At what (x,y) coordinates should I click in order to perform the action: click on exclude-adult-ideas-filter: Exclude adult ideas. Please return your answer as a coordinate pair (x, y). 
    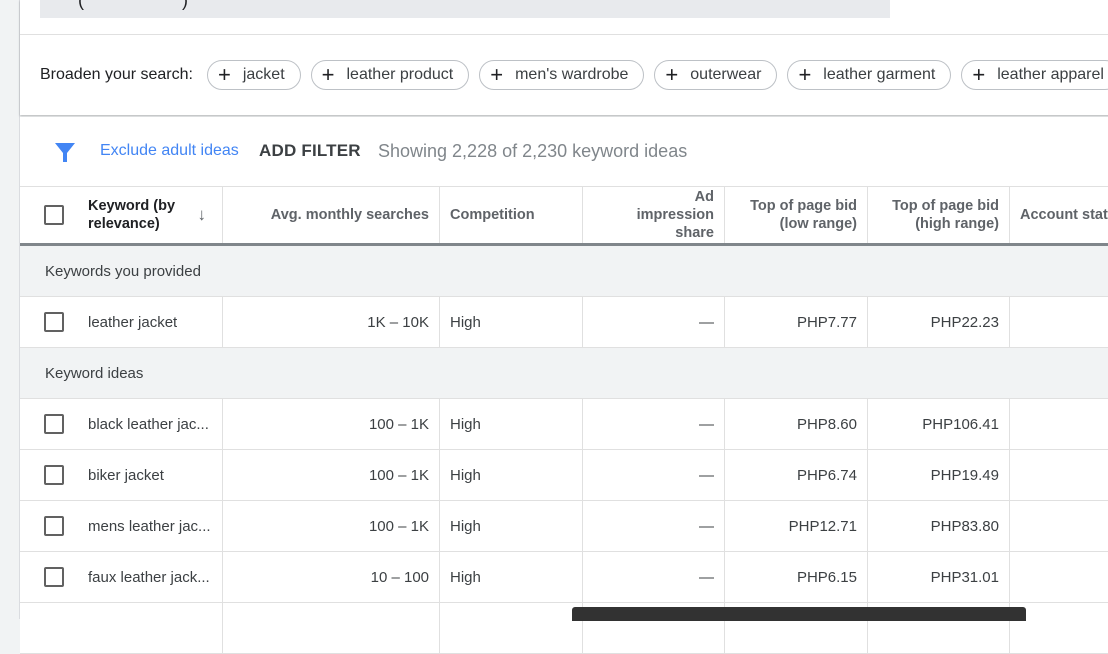
    Looking at the image, I should click on (169, 151).